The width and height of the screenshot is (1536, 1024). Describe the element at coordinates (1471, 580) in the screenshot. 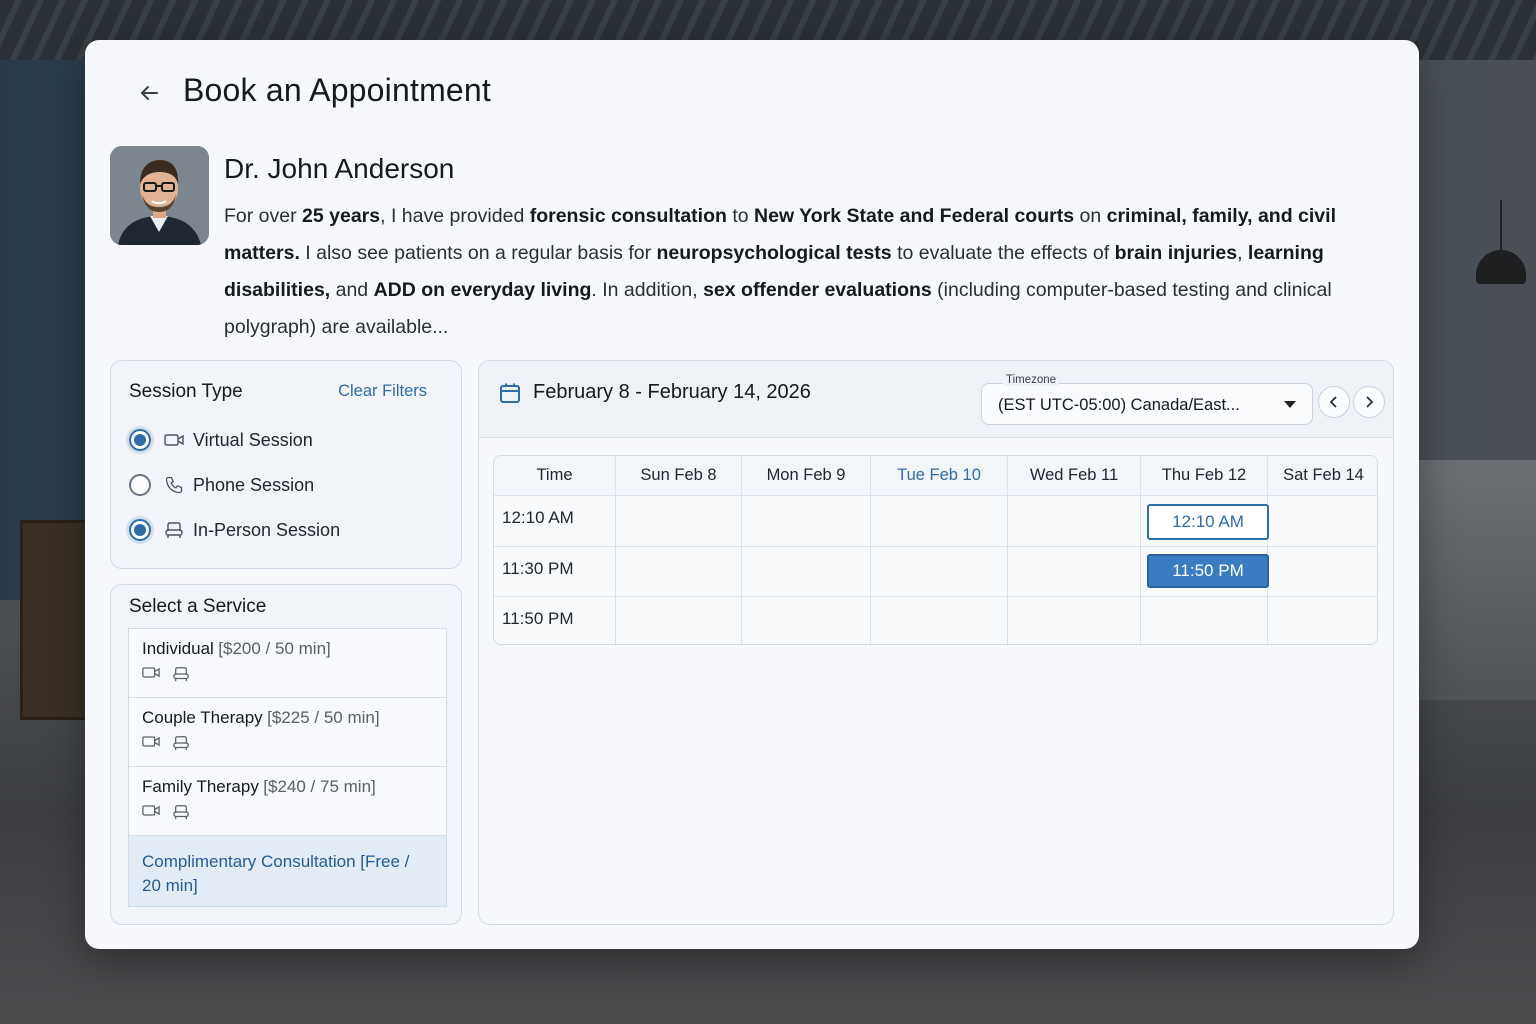

I see `background-counter` at that location.